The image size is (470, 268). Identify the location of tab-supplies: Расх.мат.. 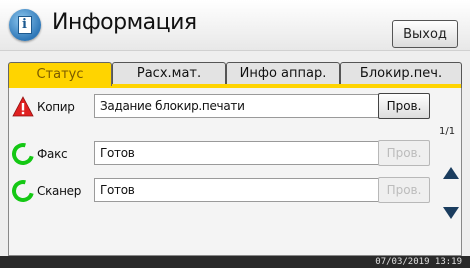
(169, 73).